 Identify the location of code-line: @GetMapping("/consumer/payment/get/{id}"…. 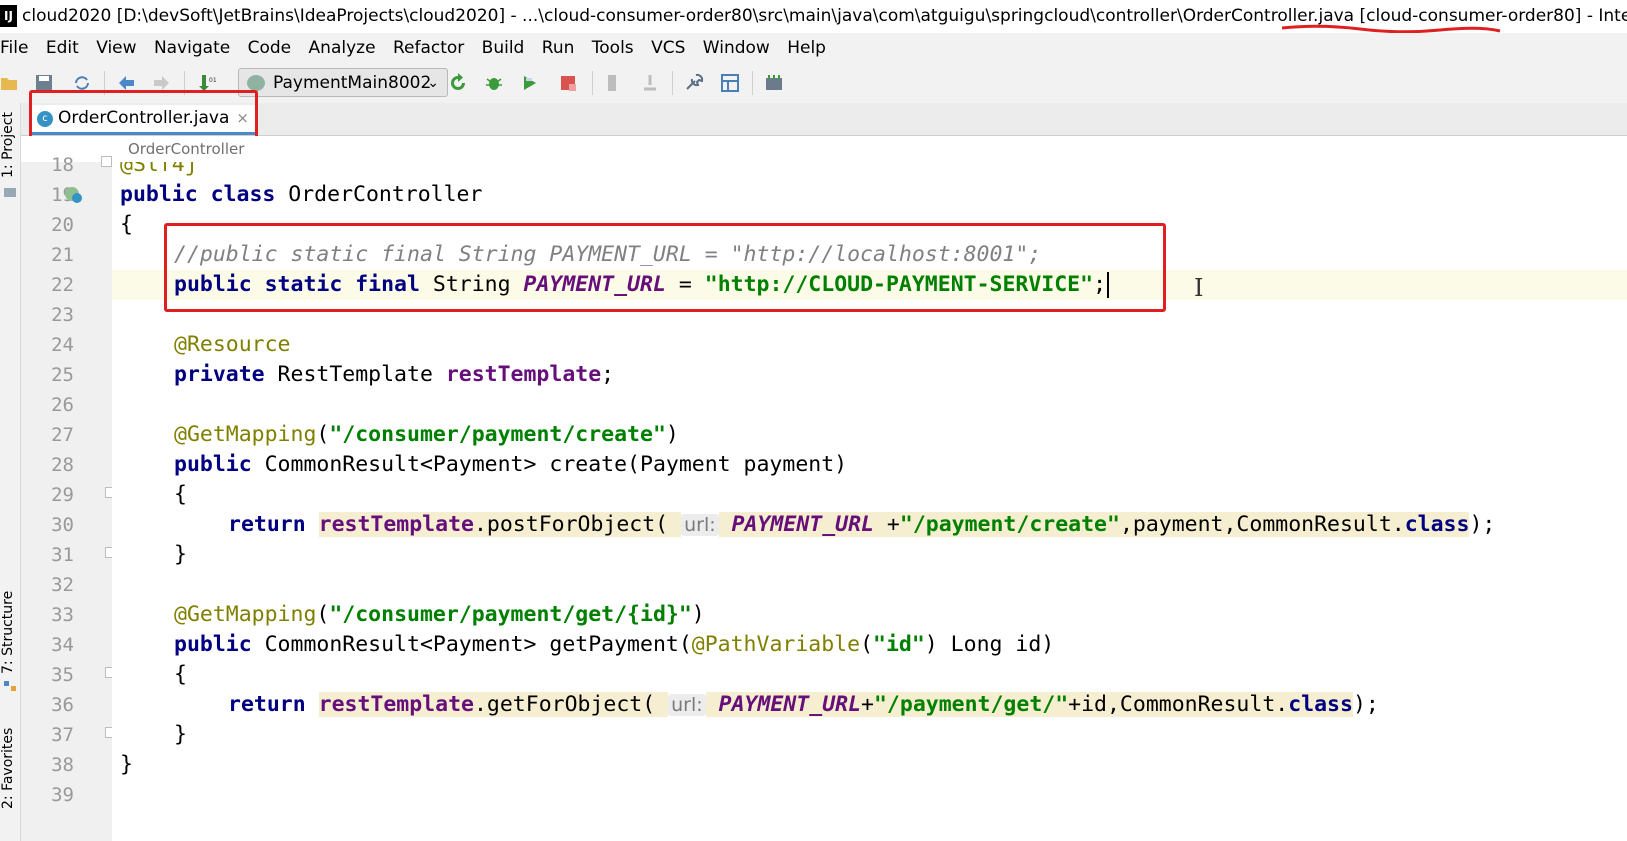
(900, 615).